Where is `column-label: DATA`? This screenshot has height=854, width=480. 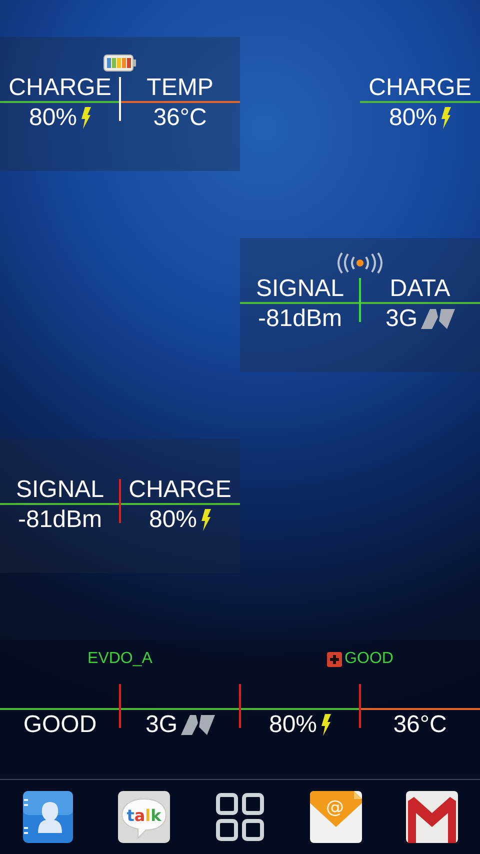
column-label: DATA is located at coordinates (420, 289).